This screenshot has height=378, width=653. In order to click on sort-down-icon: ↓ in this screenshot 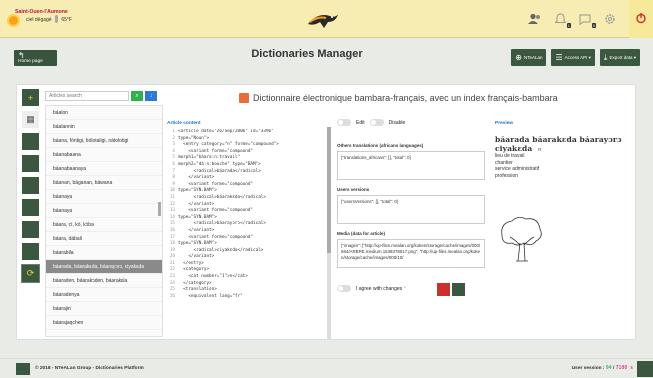, I will do `click(151, 96)`.